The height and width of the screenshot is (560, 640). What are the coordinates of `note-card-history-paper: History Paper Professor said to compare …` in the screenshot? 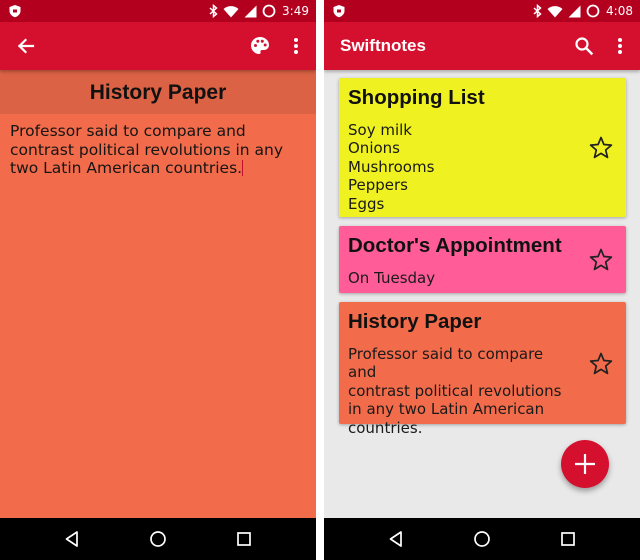 It's located at (482, 369).